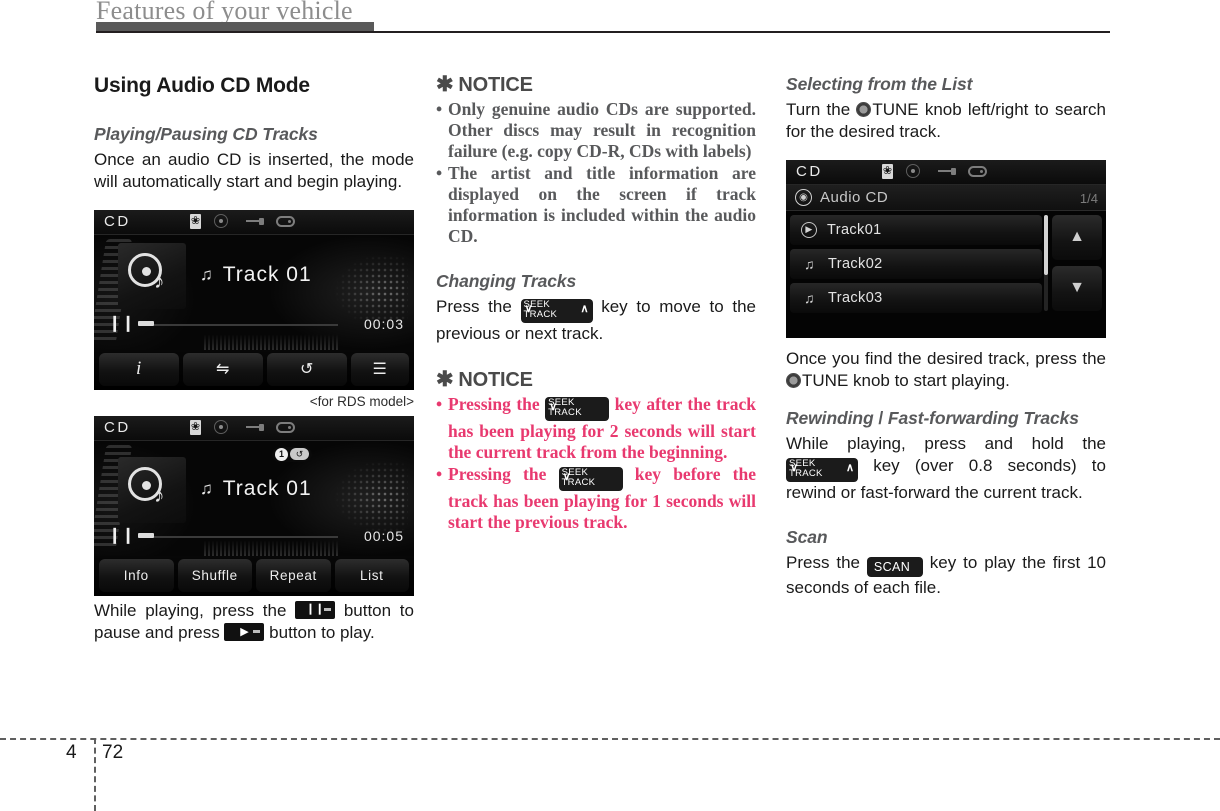 The height and width of the screenshot is (811, 1220). I want to click on cd-button-row: i ⇋ ↺ ☰, so click(254, 369).